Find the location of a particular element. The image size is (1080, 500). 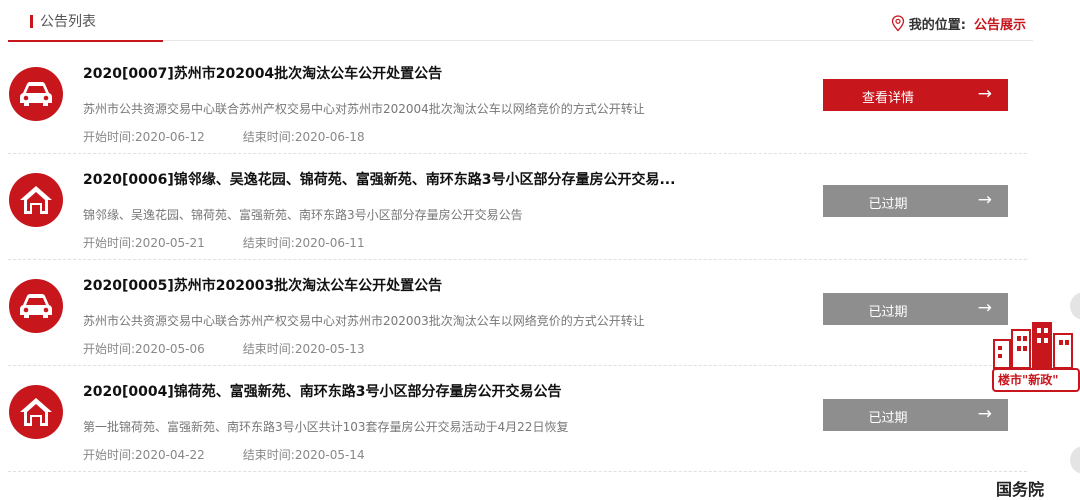

tab-announcement-list: 公告列表 is located at coordinates (85, 21).